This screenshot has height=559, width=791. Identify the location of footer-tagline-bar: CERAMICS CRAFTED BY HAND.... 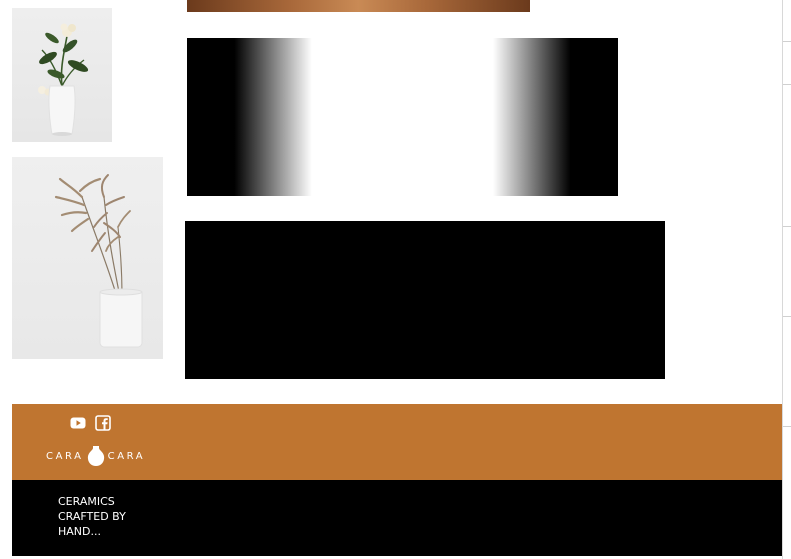
(397, 518).